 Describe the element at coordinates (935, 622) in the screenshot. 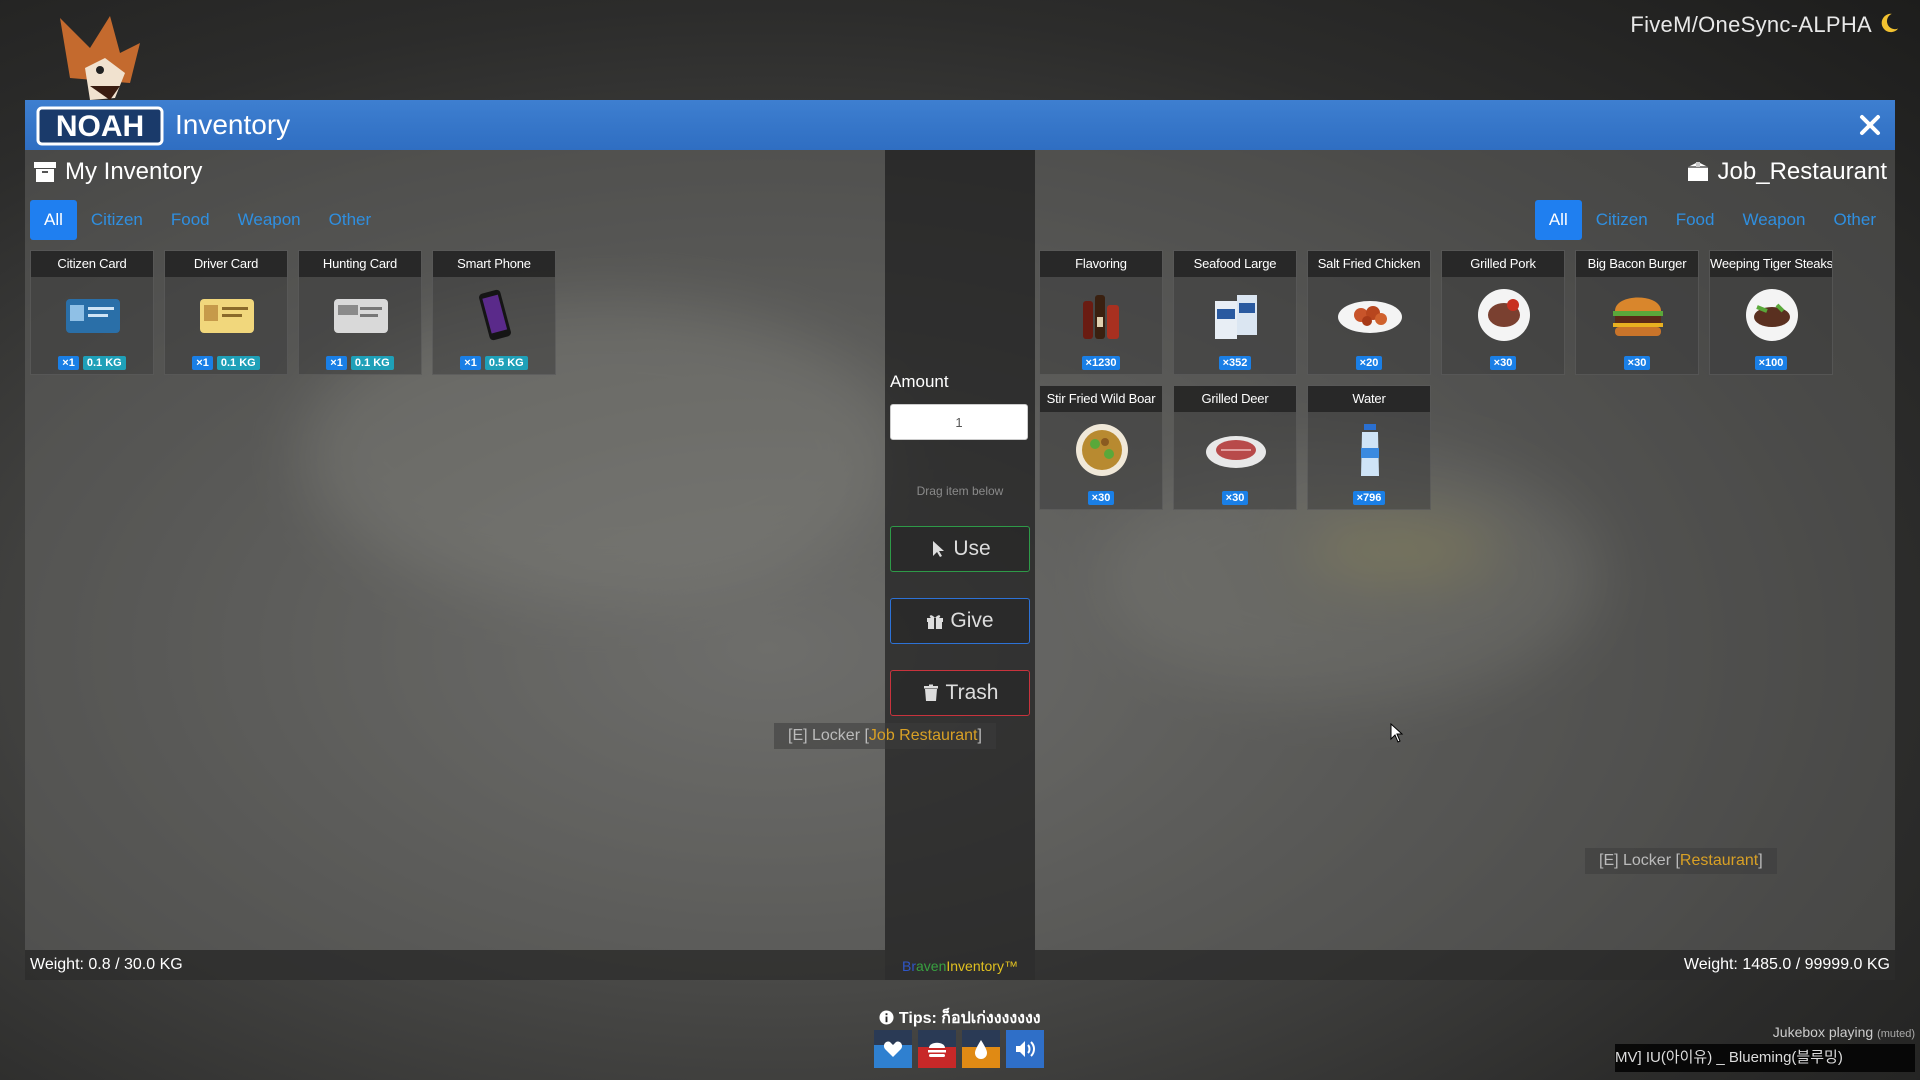

I see `gift-icon` at that location.